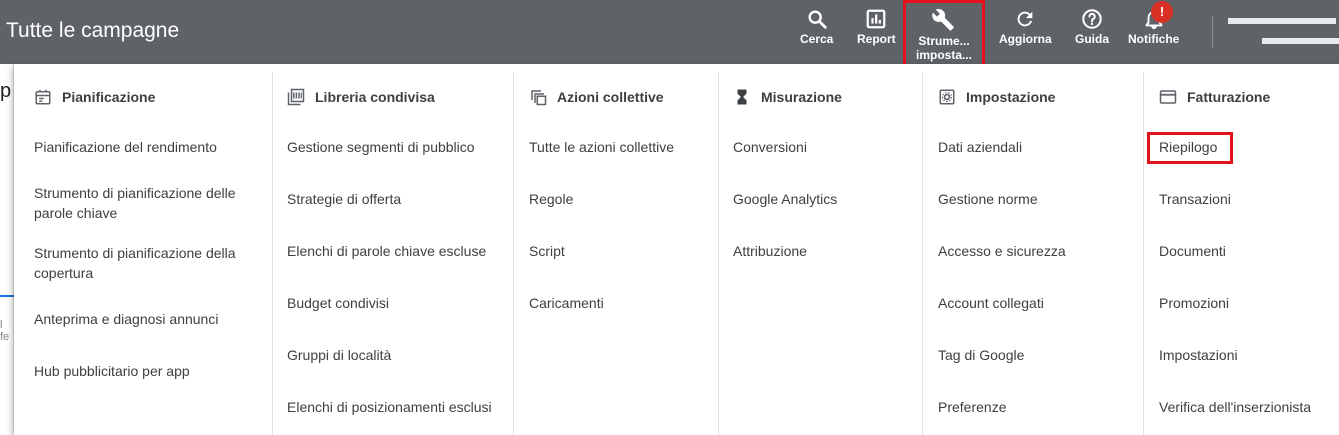 The width and height of the screenshot is (1339, 435). I want to click on library-icon, so click(296, 97).